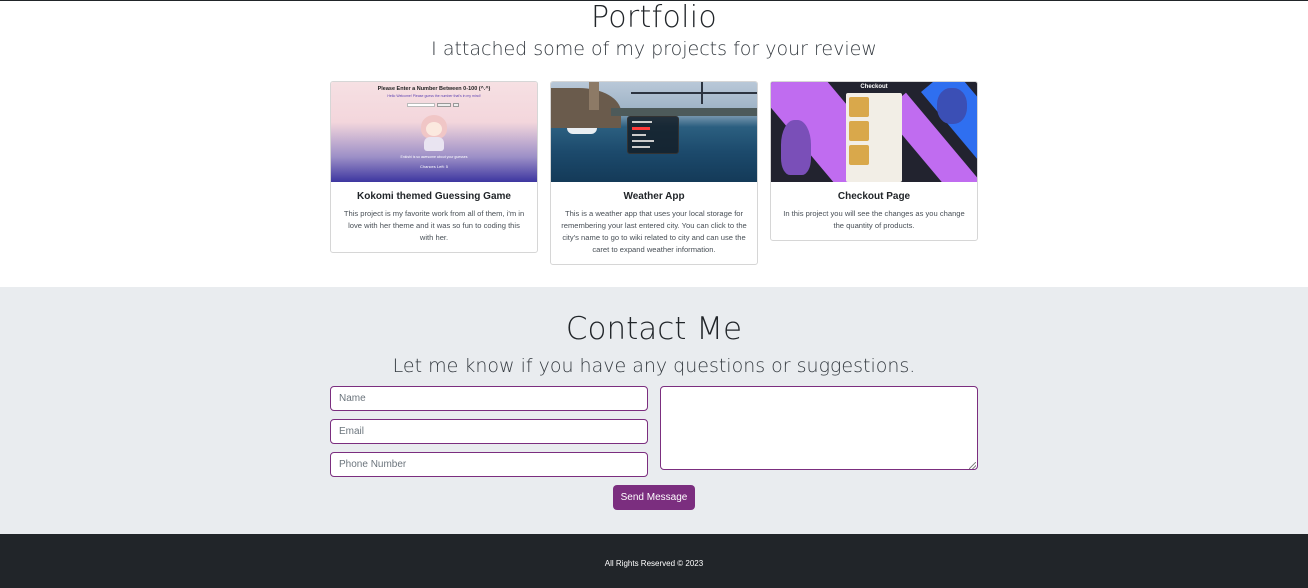 The width and height of the screenshot is (1308, 588). What do you see at coordinates (654, 196) in the screenshot?
I see `card-title: Weather App` at bounding box center [654, 196].